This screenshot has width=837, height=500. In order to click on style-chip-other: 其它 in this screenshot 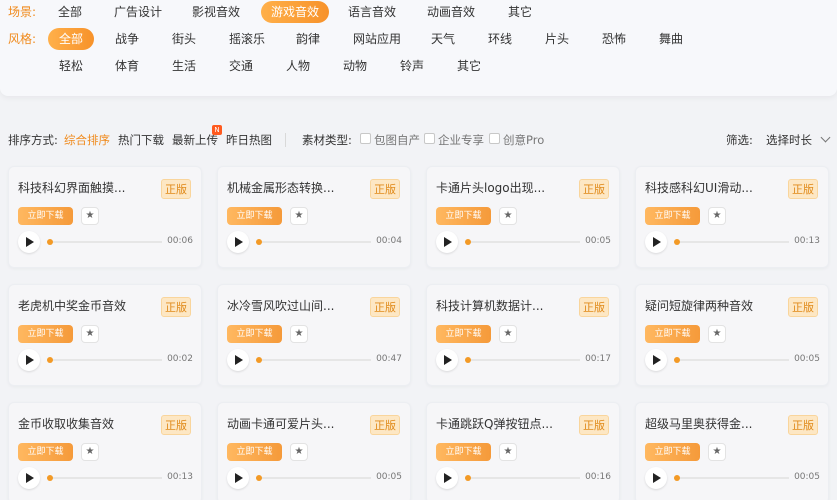, I will do `click(469, 66)`.